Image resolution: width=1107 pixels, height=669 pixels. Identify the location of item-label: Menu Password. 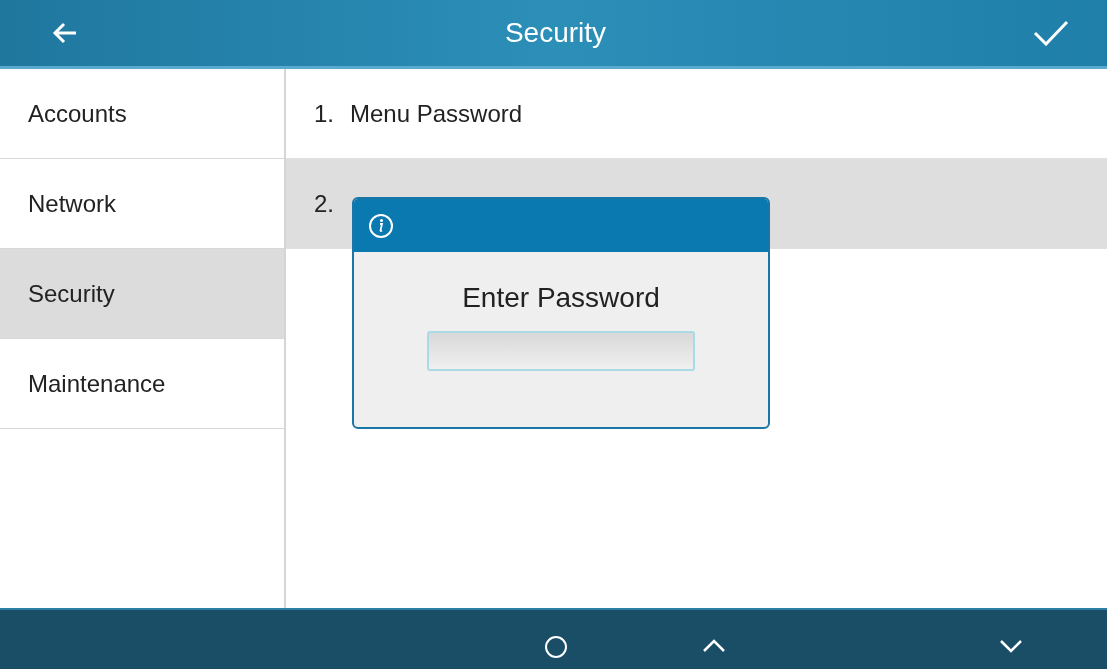
(436, 113).